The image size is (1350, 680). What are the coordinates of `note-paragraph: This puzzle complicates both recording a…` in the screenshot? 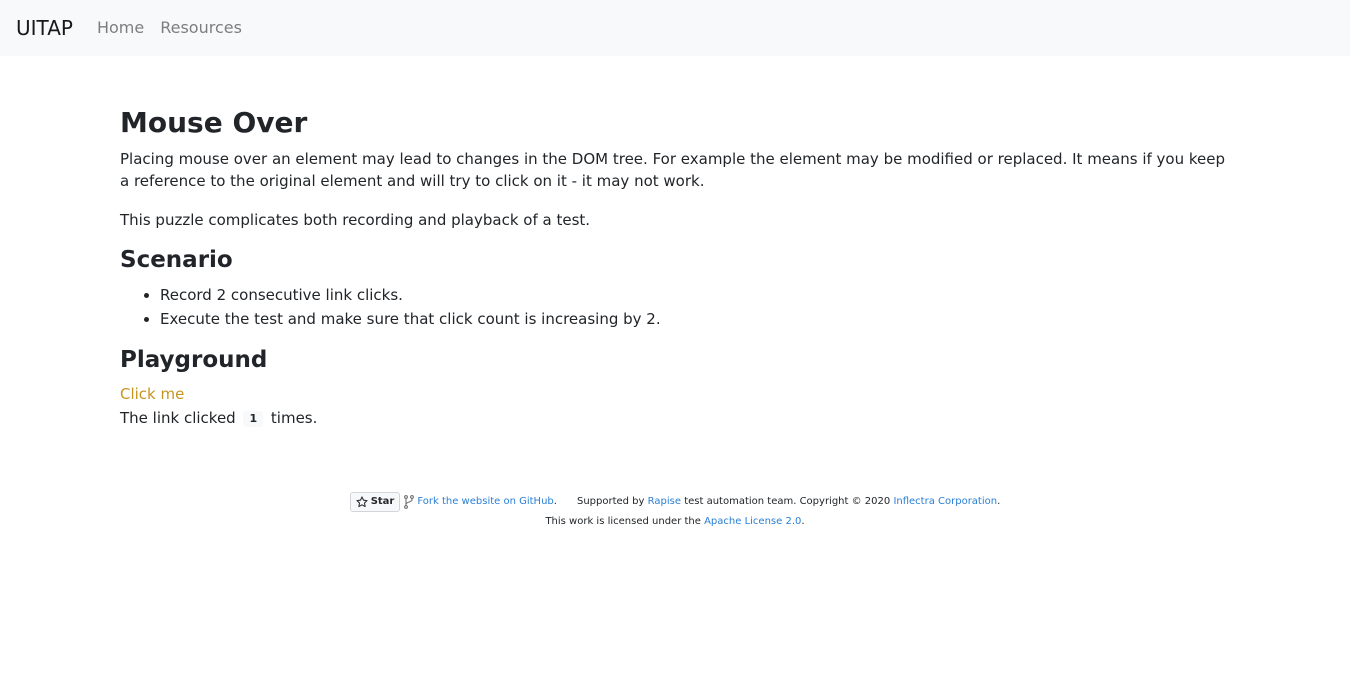 It's located at (355, 219).